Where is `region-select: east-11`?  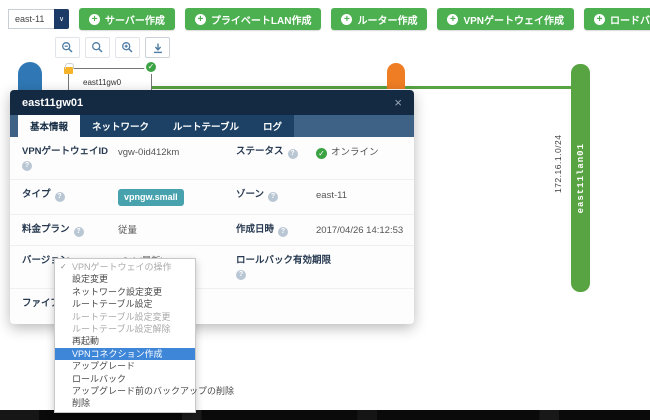 region-select: east-11 is located at coordinates (31, 19).